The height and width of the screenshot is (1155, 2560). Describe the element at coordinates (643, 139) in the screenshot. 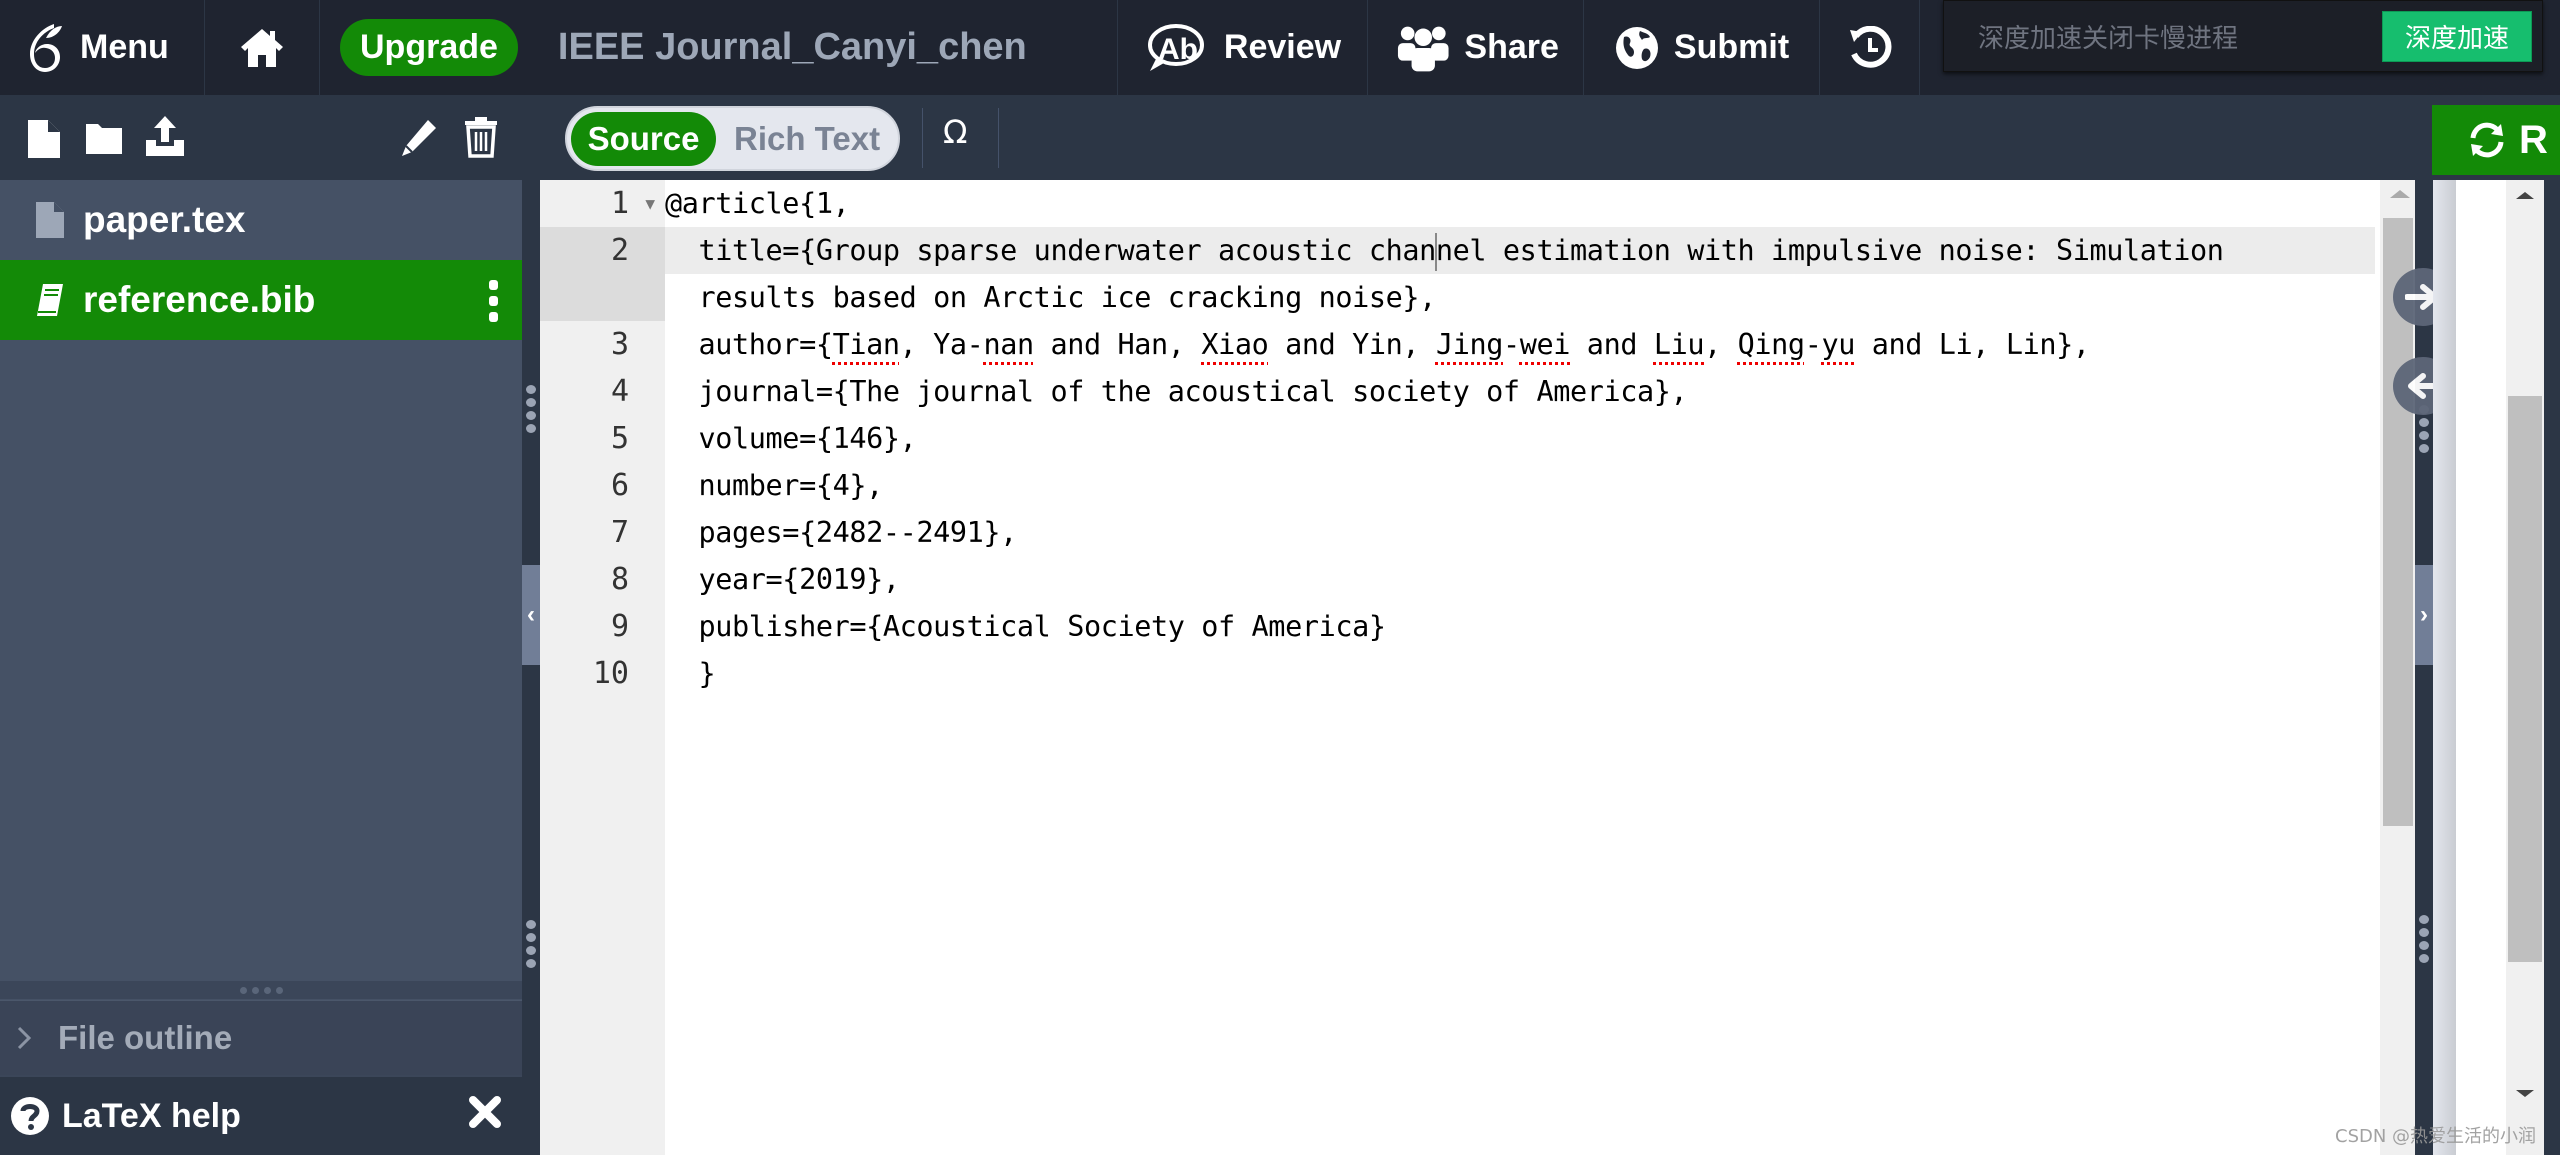

I see `source-mode-button: Source` at that location.